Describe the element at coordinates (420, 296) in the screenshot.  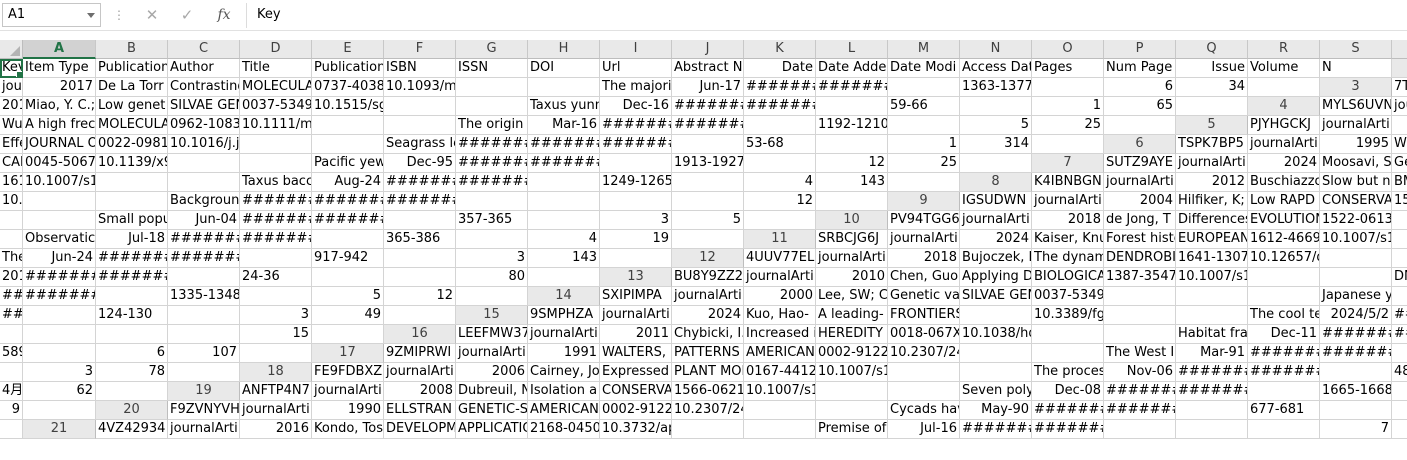
I see `cell-s13: 12` at that location.